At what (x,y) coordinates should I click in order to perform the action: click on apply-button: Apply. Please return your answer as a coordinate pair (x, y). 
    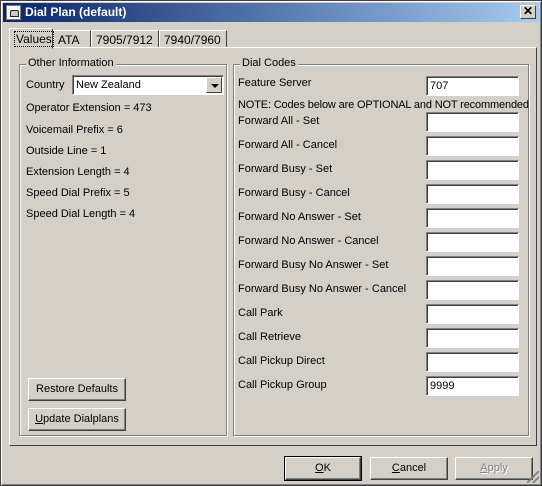
    Looking at the image, I should click on (494, 468).